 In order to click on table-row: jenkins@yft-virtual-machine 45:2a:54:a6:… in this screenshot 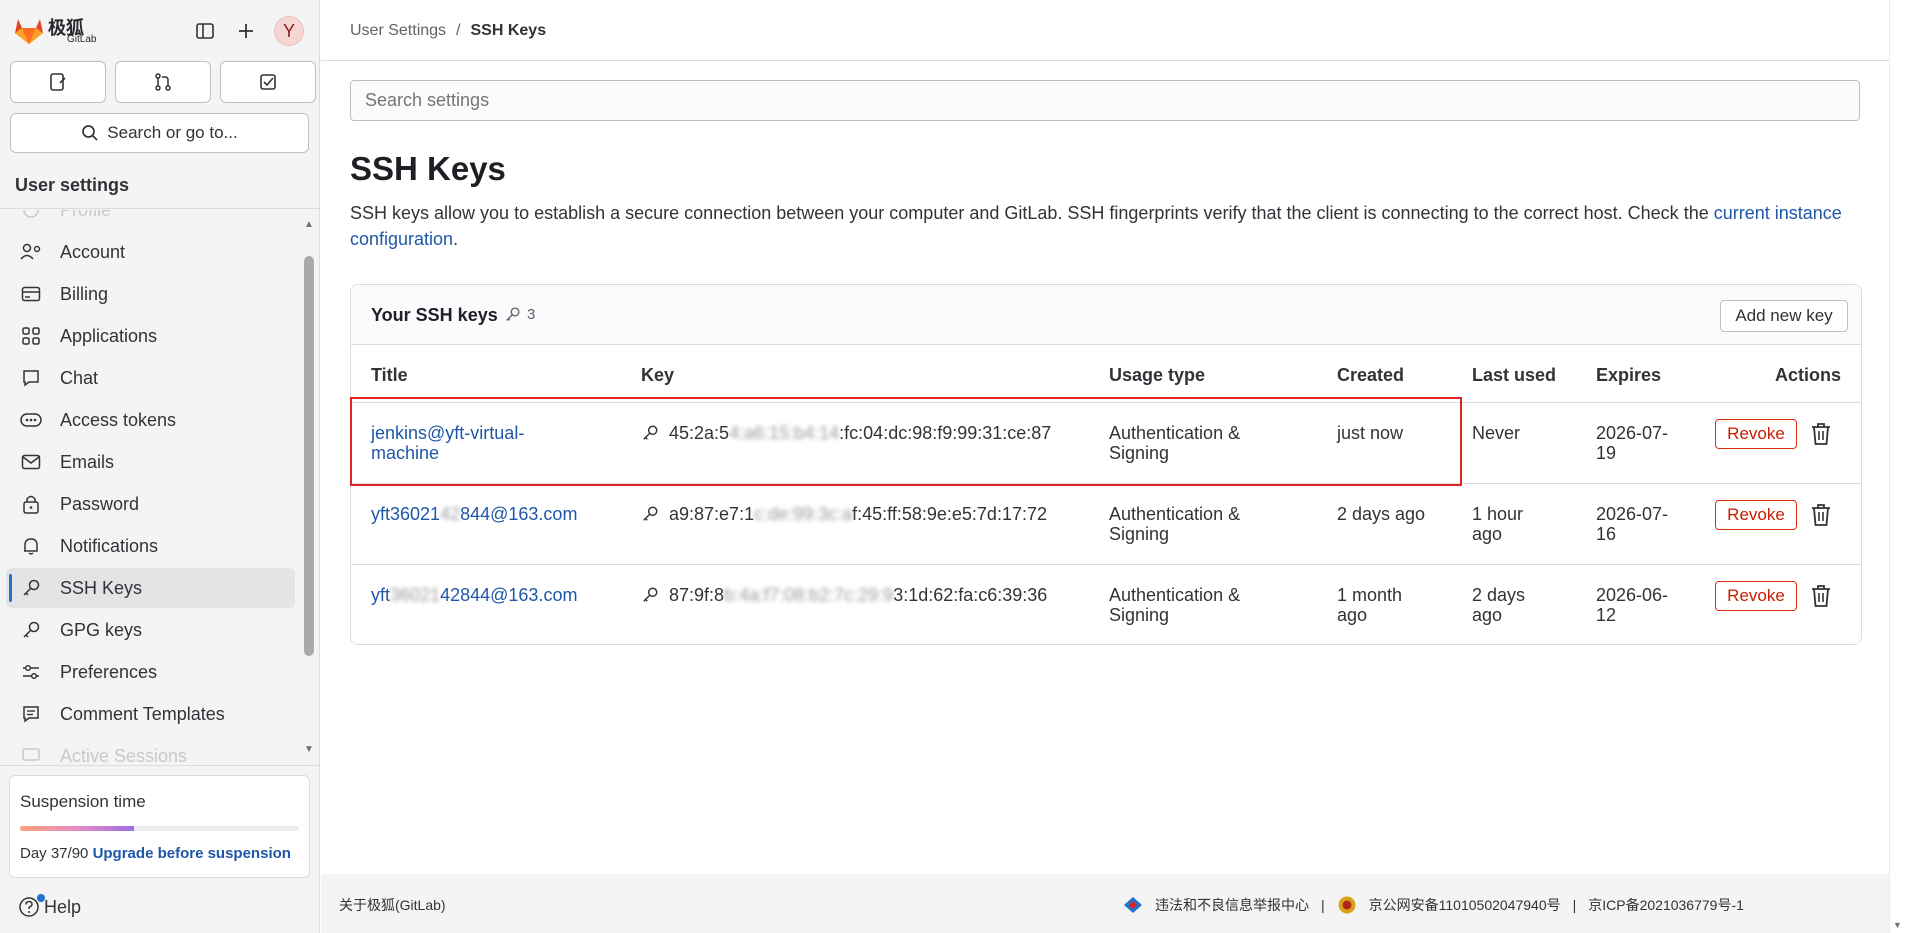, I will do `click(1106, 443)`.